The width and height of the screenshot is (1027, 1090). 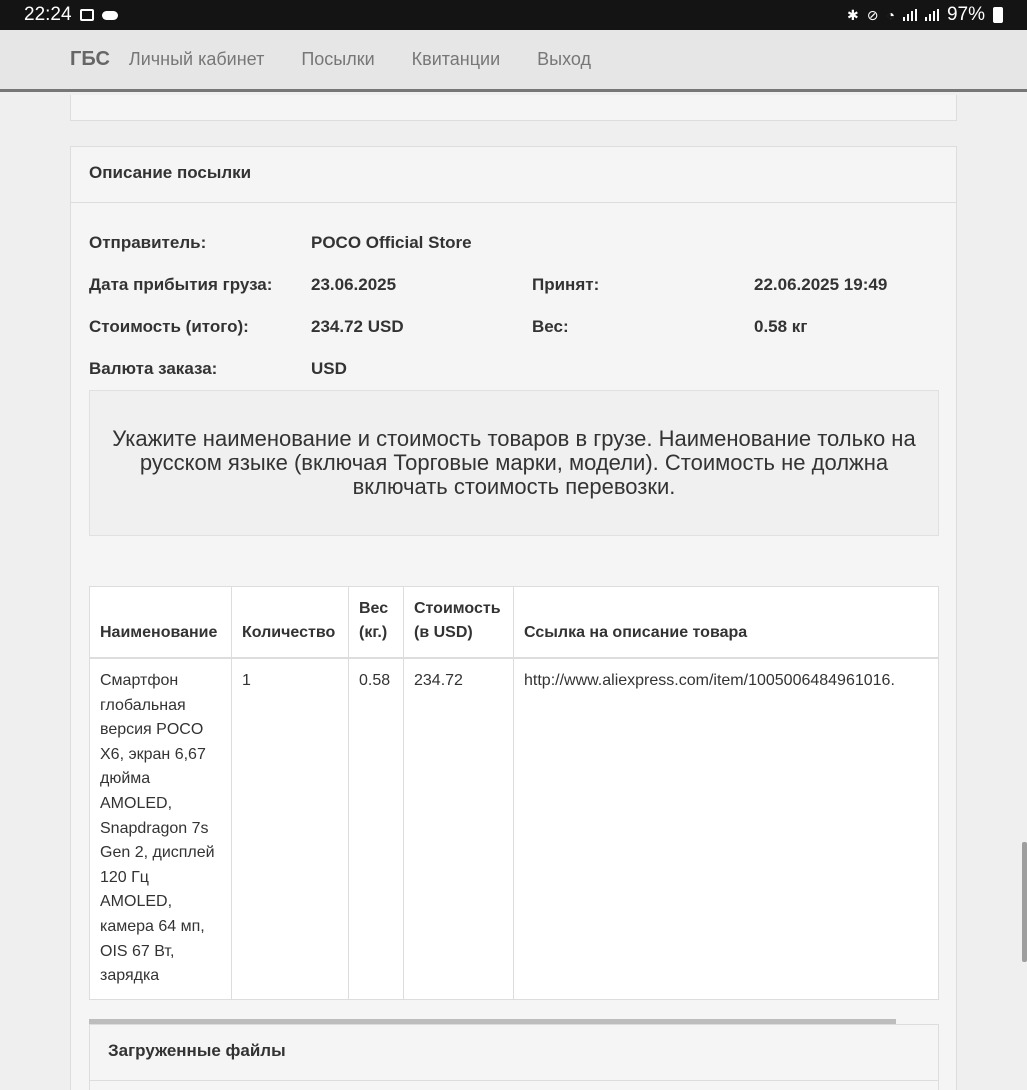 What do you see at coordinates (781, 326) in the screenshot?
I see `weight-value: 0.58 кг` at bounding box center [781, 326].